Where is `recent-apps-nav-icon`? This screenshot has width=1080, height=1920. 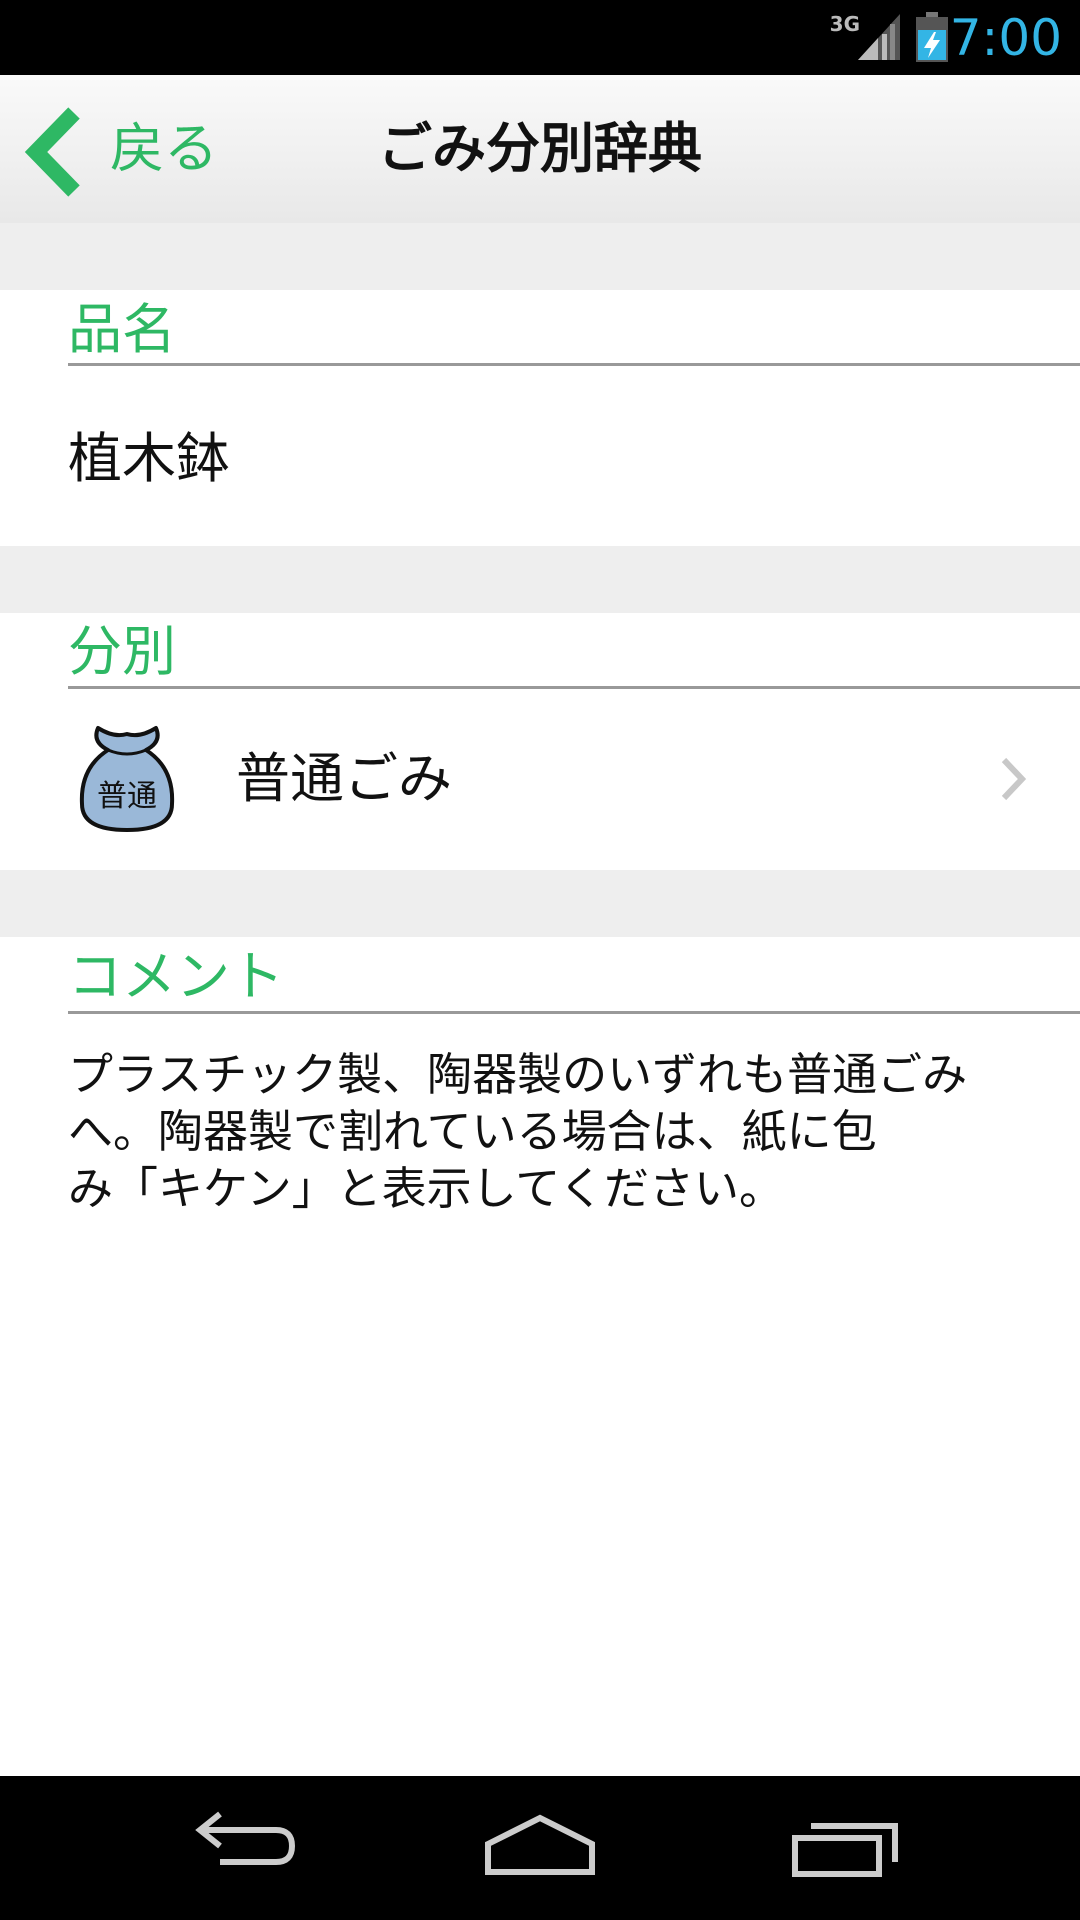 recent-apps-nav-icon is located at coordinates (845, 1846).